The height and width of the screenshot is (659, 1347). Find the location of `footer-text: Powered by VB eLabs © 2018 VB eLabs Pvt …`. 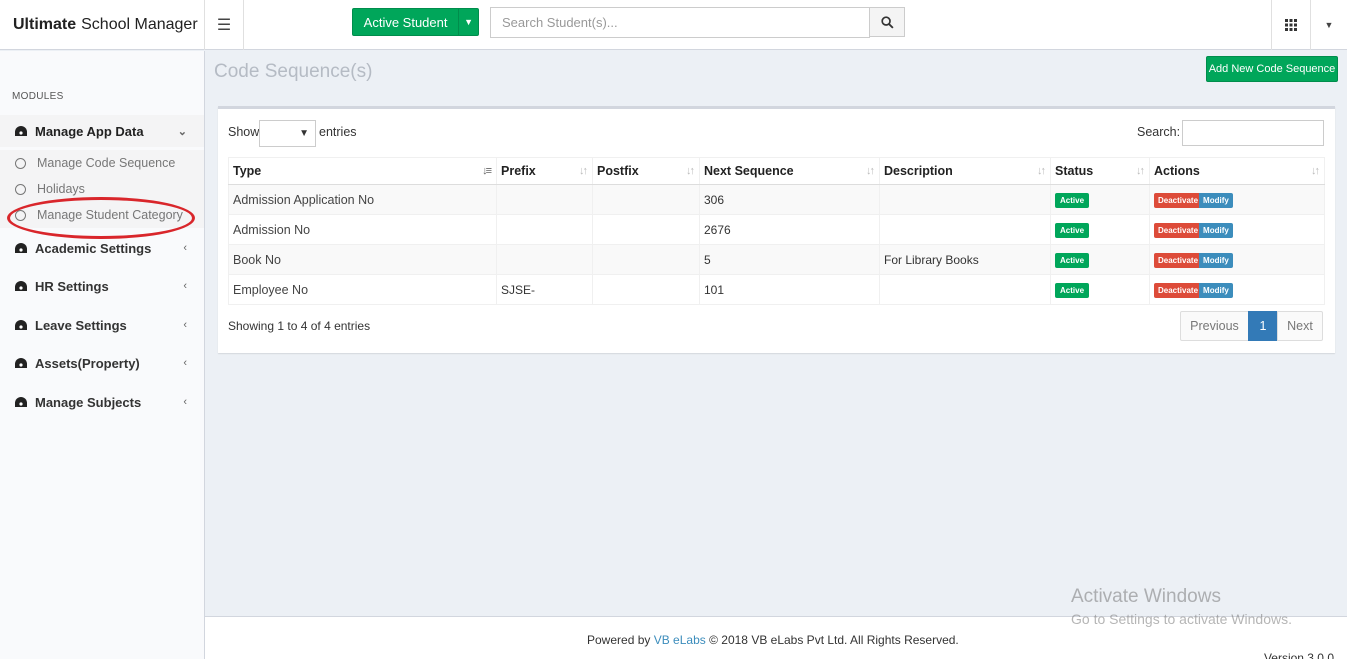

footer-text: Powered by VB eLabs © 2018 VB eLabs Pvt … is located at coordinates (773, 640).